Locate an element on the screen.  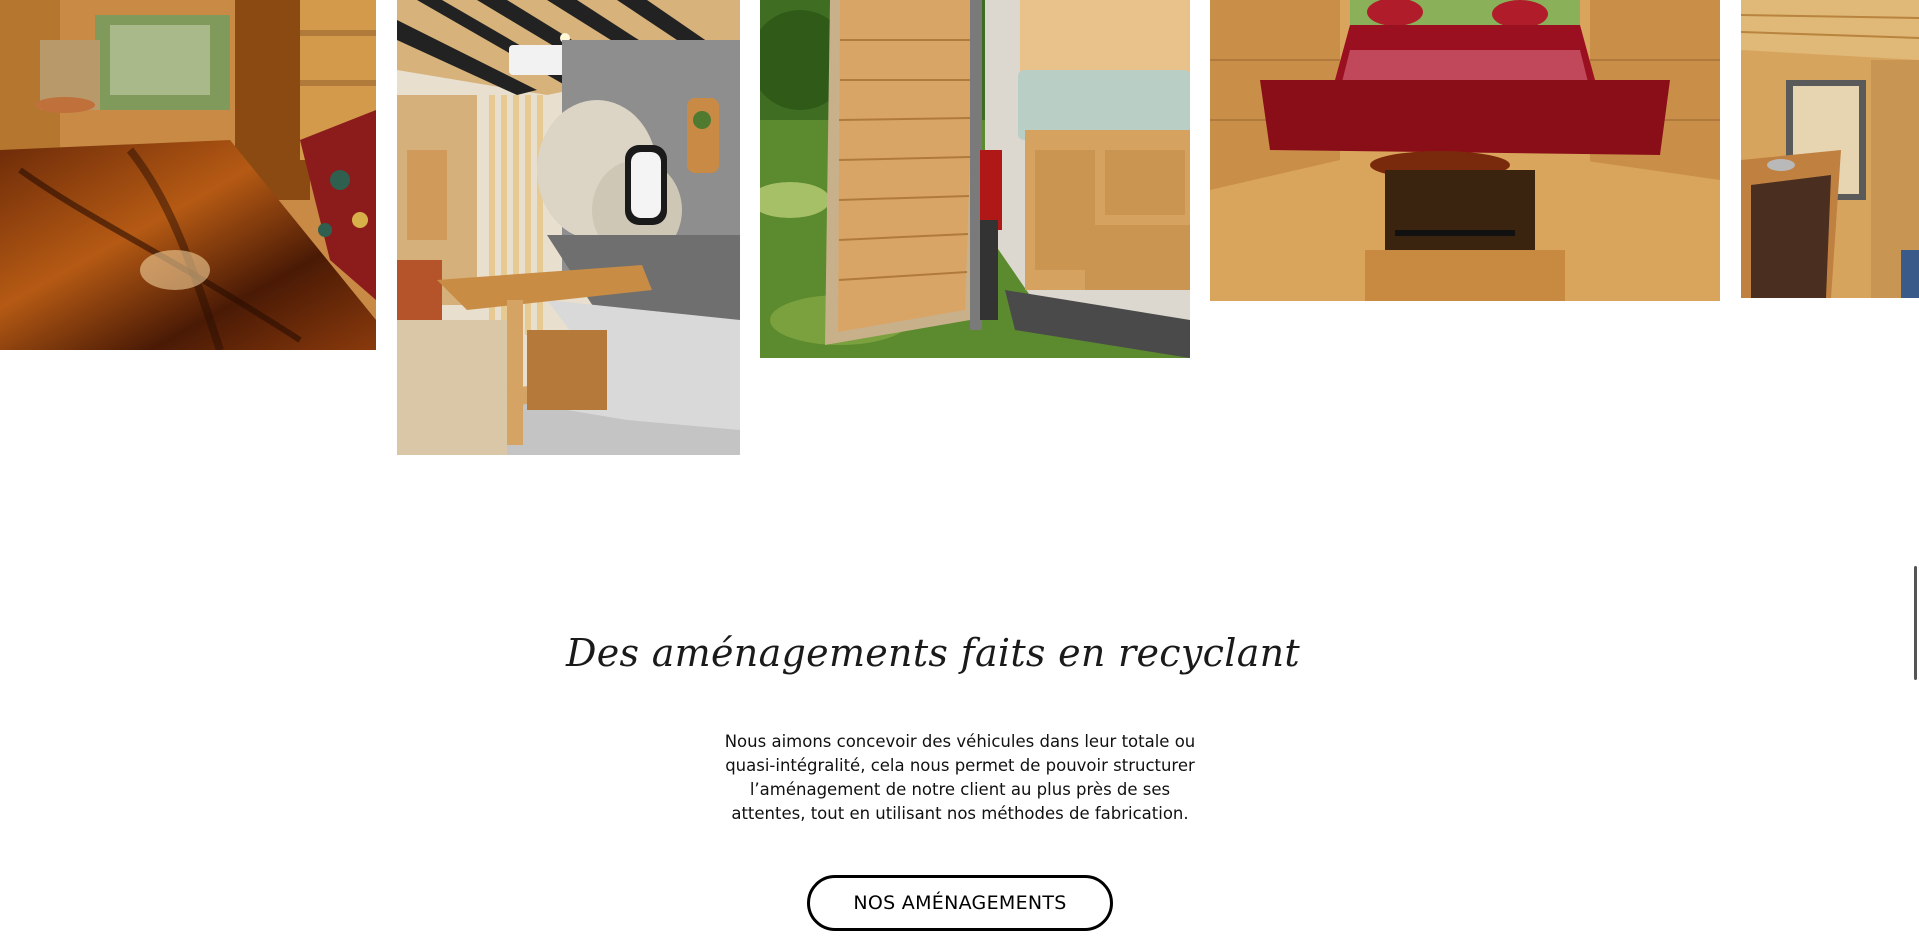
gallery-image-van-interior-wooden-table is located at coordinates (188, 175).